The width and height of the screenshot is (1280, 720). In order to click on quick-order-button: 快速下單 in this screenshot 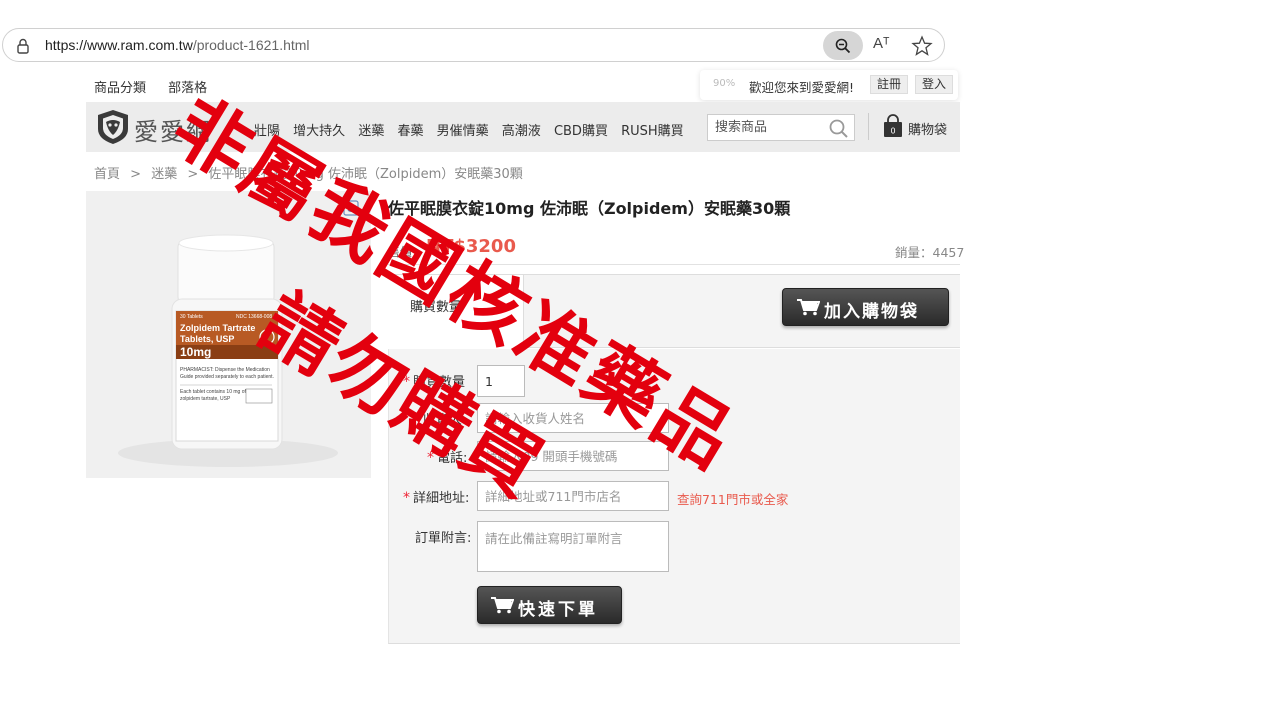, I will do `click(549, 605)`.